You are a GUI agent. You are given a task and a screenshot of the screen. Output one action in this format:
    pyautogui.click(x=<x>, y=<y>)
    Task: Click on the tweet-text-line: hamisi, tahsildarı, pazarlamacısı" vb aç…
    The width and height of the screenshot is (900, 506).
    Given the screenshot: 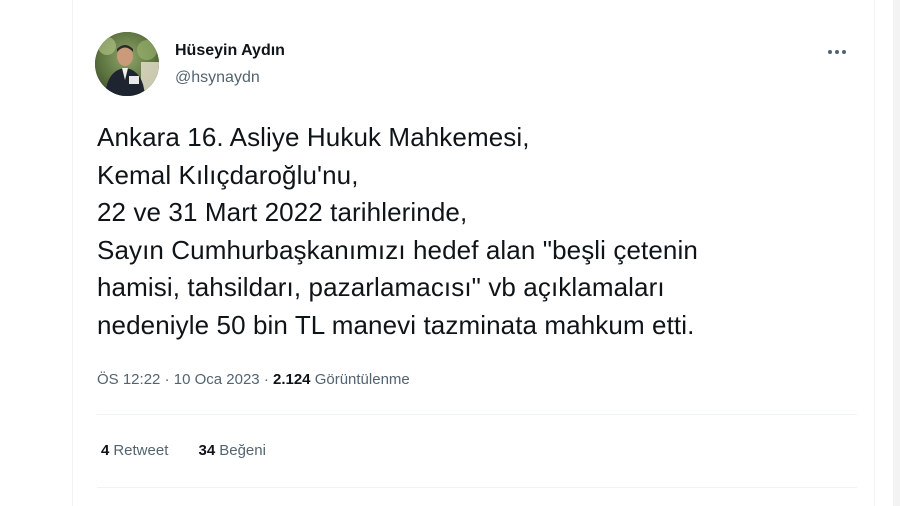 What is the action you would take?
    pyautogui.click(x=381, y=287)
    